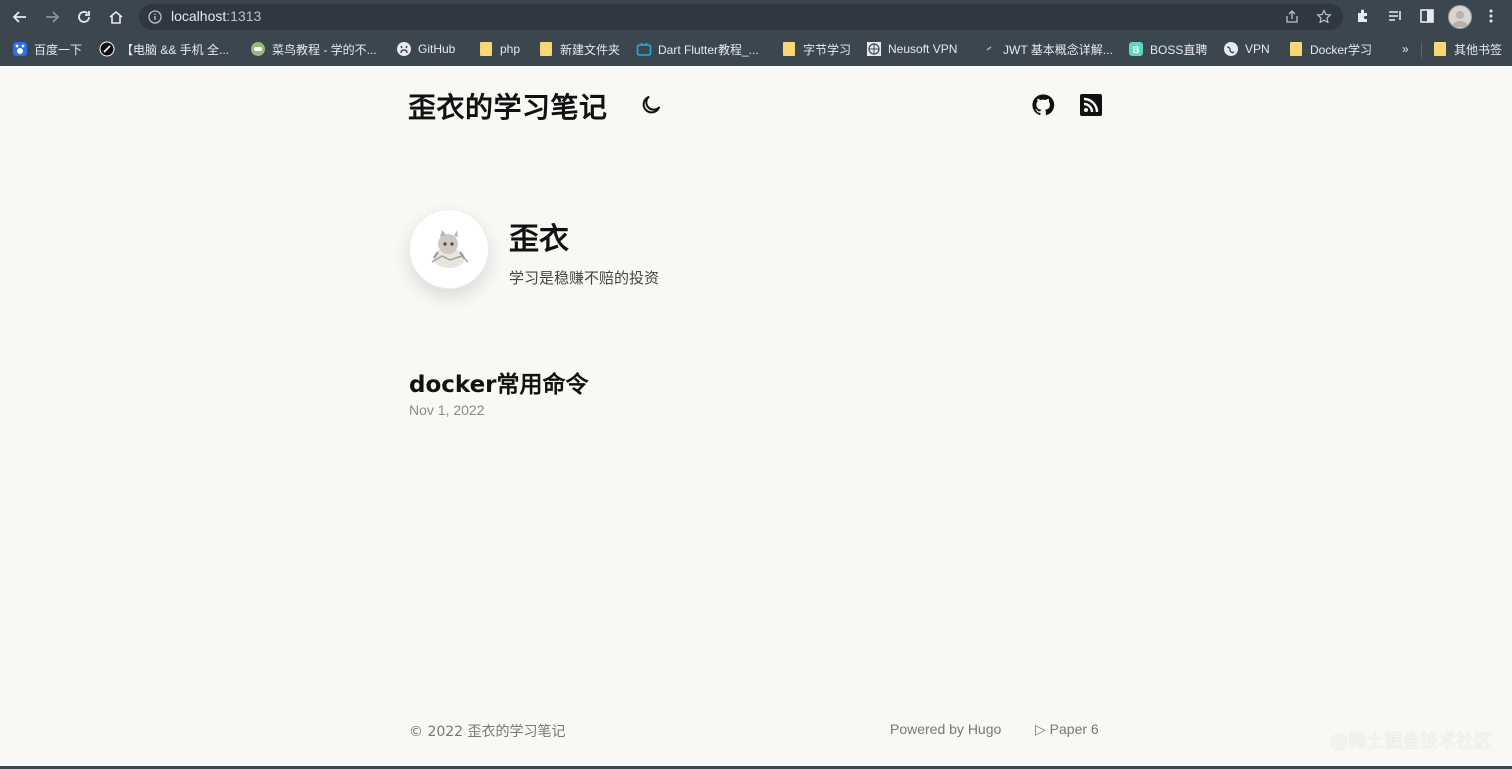 Image resolution: width=1512 pixels, height=769 pixels. I want to click on avatar-cat-image, so click(450, 249).